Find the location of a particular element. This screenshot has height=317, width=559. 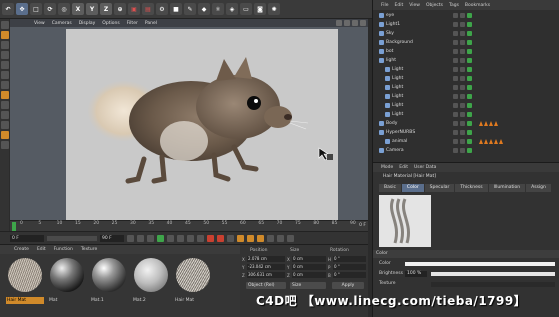

play-icon is located at coordinates (160, 238).